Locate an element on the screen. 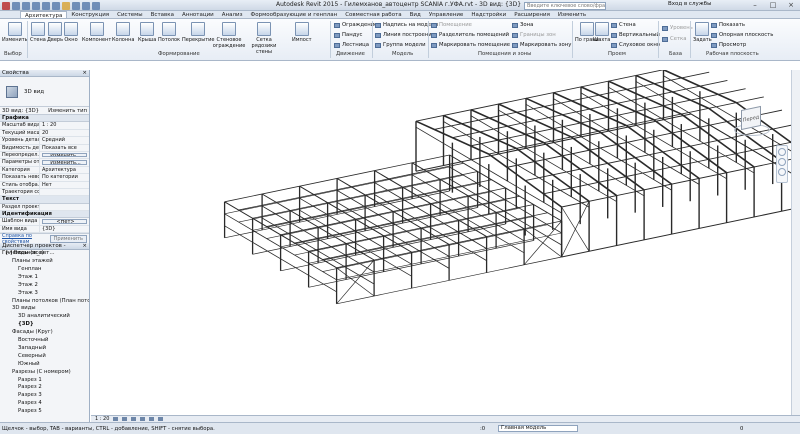 This screenshot has width=800, height=434. apply-button: Применить is located at coordinates (68, 238).